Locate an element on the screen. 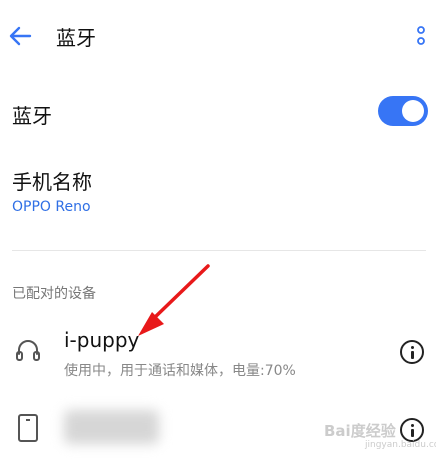 The image size is (436, 463). divider is located at coordinates (219, 250).